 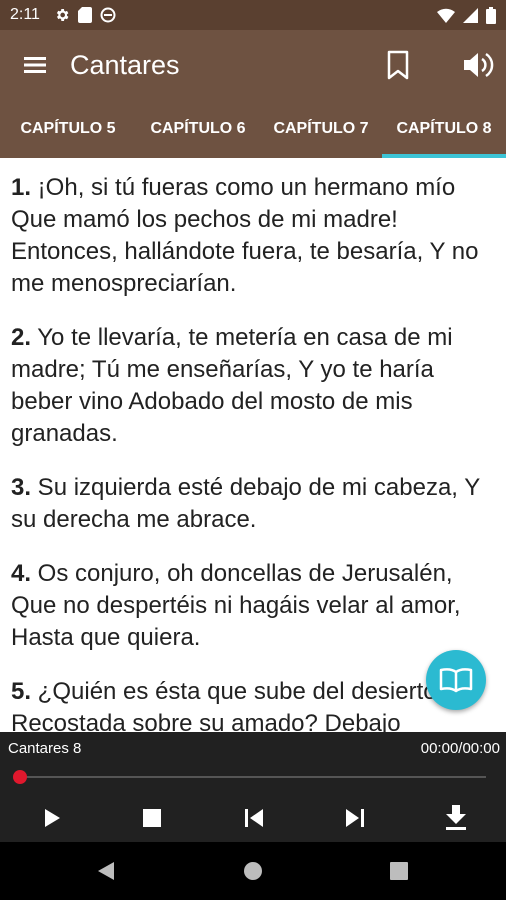 I want to click on status-time: 2:11, so click(x=25, y=14).